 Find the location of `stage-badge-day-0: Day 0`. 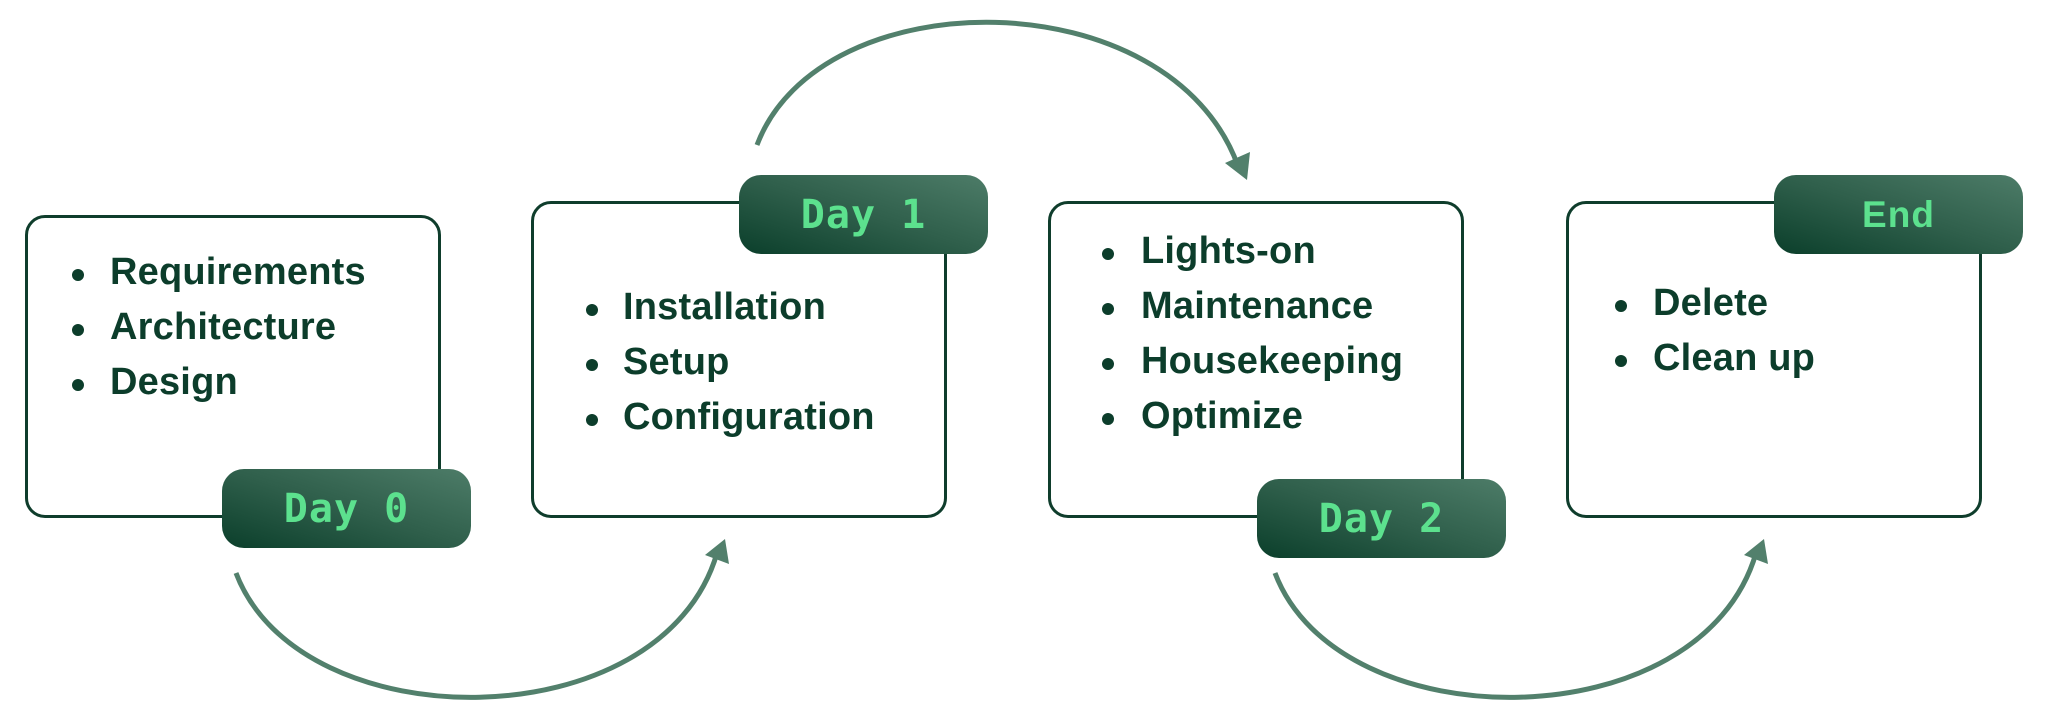

stage-badge-day-0: Day 0 is located at coordinates (346, 508).